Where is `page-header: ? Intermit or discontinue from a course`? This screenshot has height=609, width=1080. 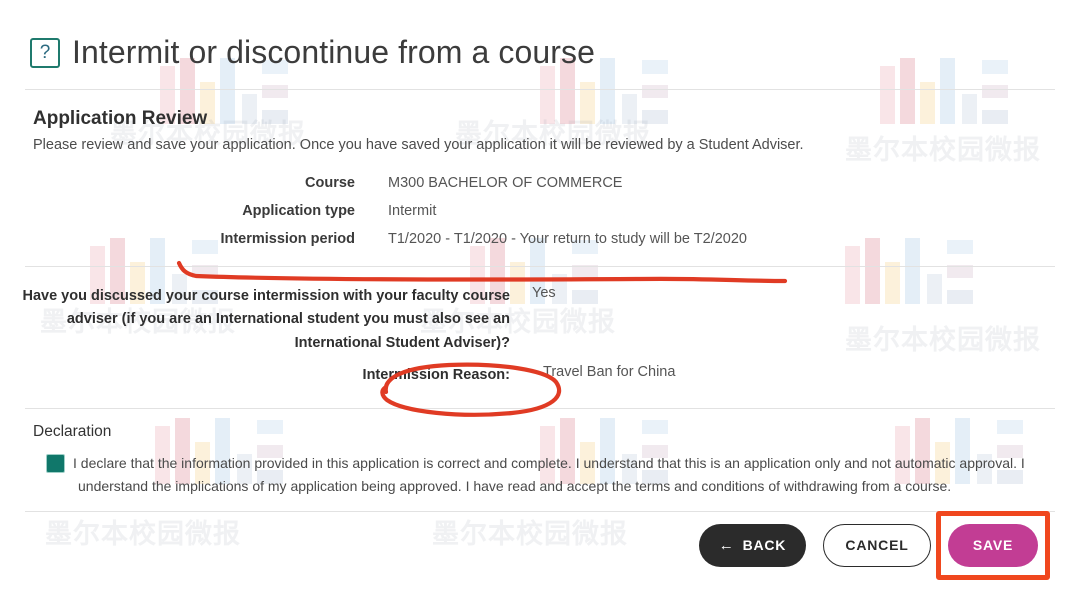
page-header: ? Intermit or discontinue from a course is located at coordinates (540, 35).